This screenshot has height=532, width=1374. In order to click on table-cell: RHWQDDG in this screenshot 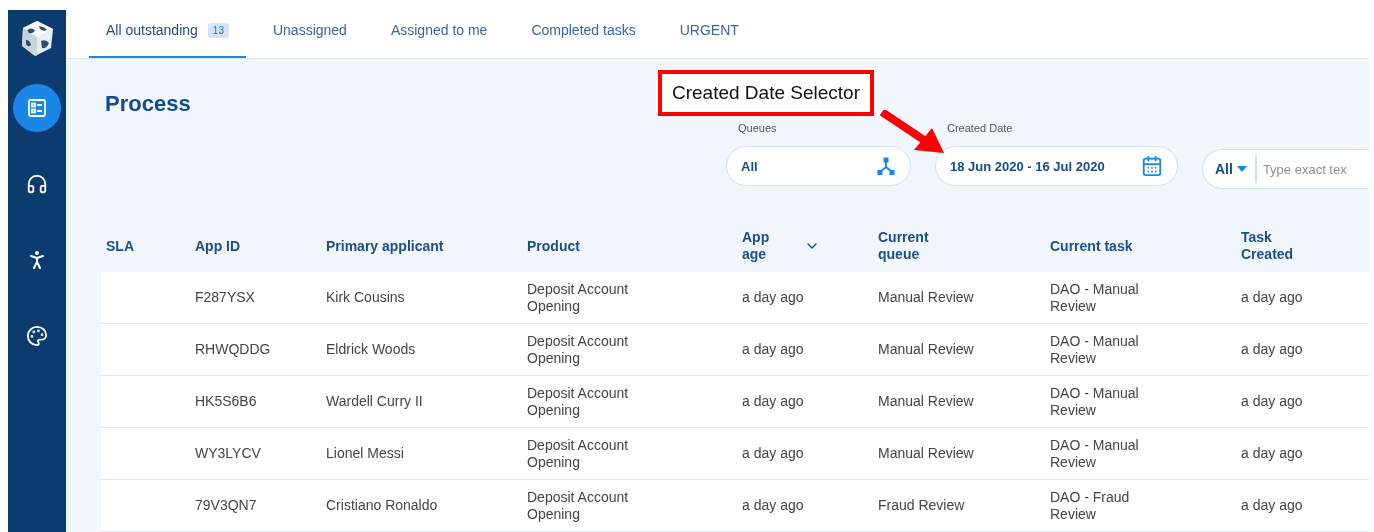, I will do `click(233, 349)`.